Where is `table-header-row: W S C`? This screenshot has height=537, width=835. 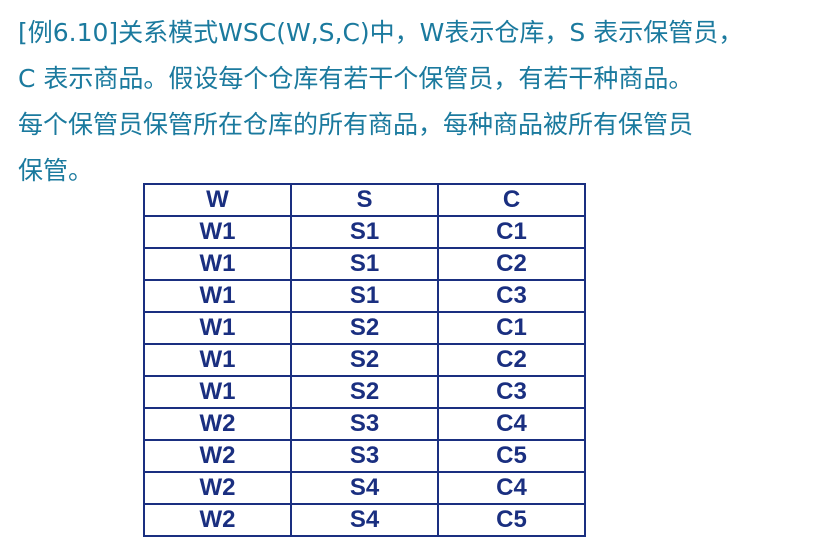 table-header-row: W S C is located at coordinates (364, 200).